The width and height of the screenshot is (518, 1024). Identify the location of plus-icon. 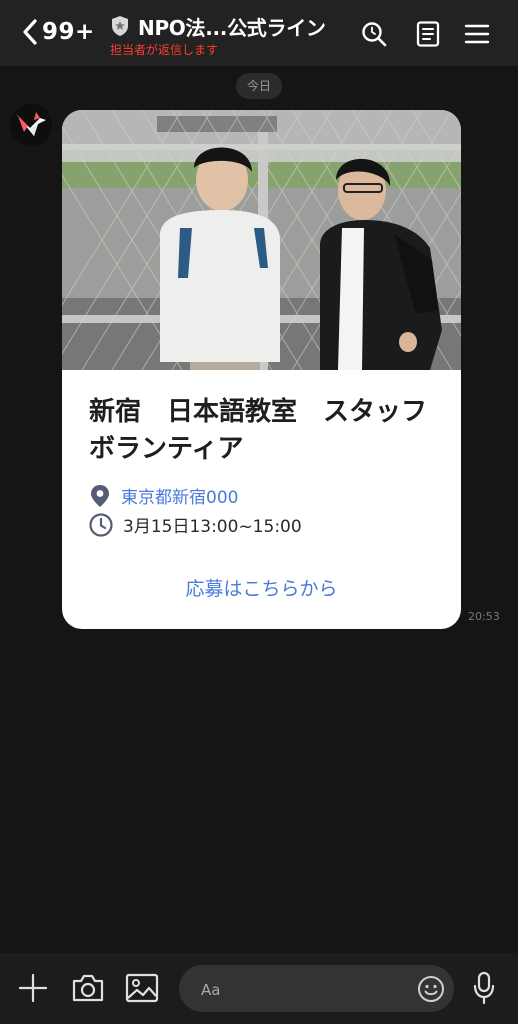
(33, 988).